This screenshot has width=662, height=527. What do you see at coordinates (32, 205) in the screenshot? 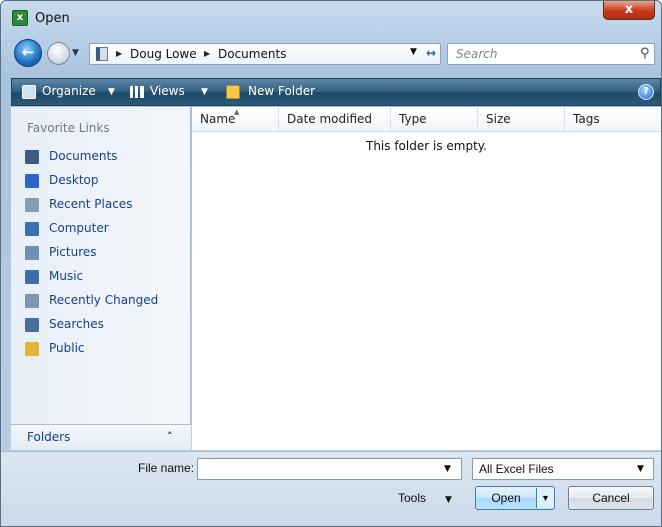
I see `recent-places-icon` at bounding box center [32, 205].